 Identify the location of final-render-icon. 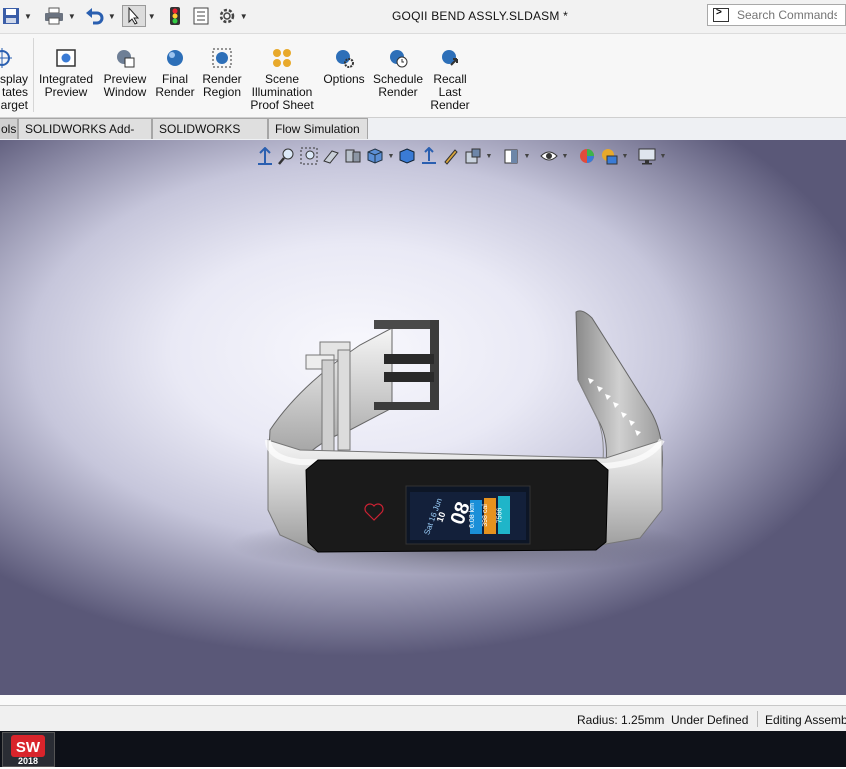
(175, 58).